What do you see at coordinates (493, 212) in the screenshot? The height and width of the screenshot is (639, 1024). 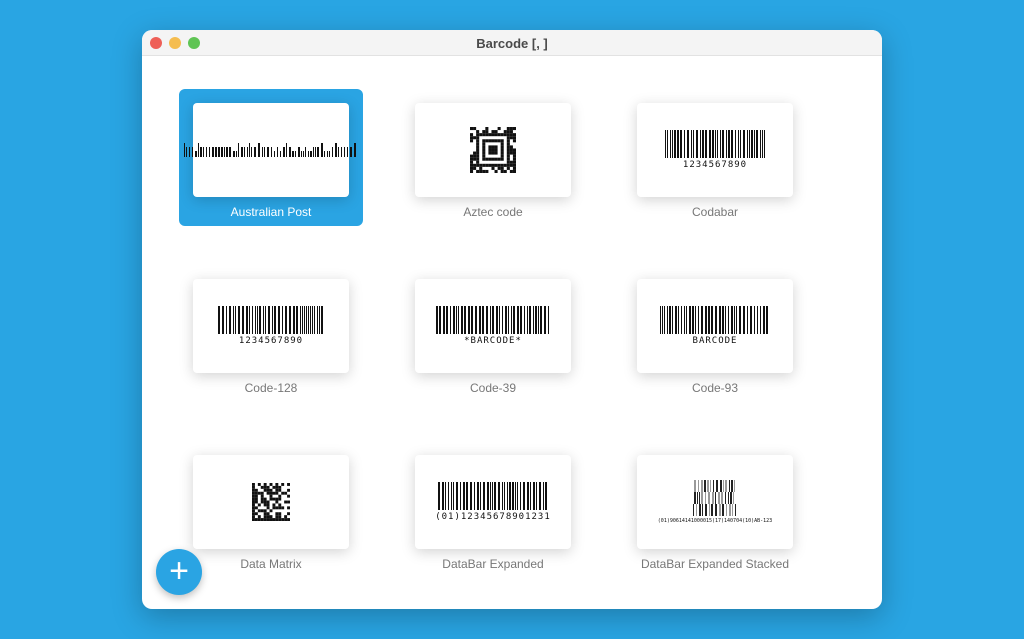 I see `barcode-label: Aztec code` at bounding box center [493, 212].